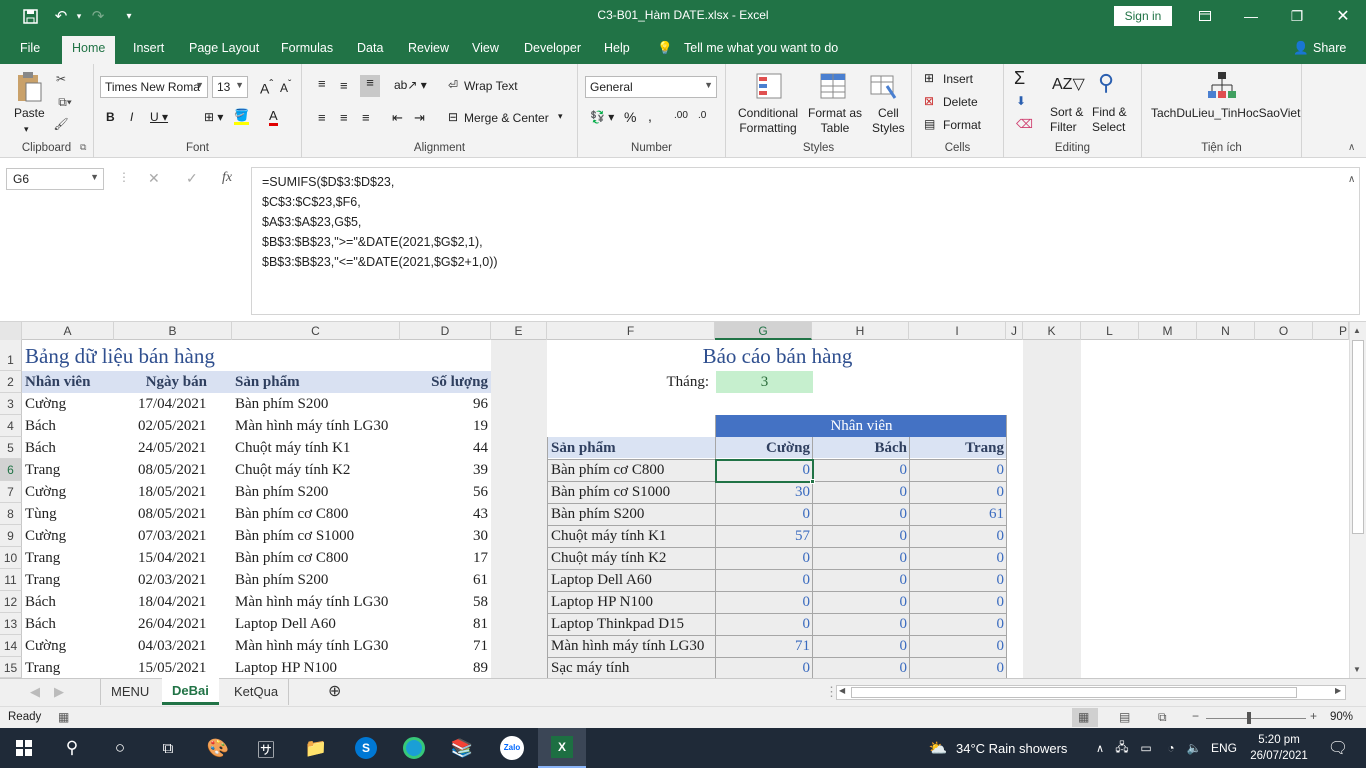 Image resolution: width=1366 pixels, height=768 pixels. Describe the element at coordinates (560, 116) in the screenshot. I see `chevron-down-icon: ▾` at that location.